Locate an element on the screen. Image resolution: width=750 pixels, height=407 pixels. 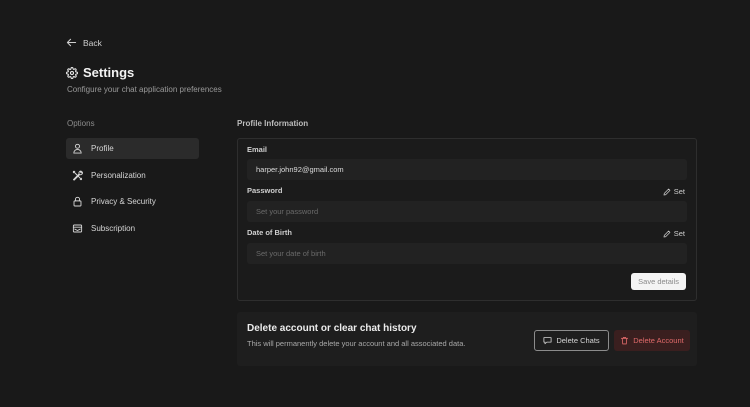
set-password-button: Set is located at coordinates (674, 191).